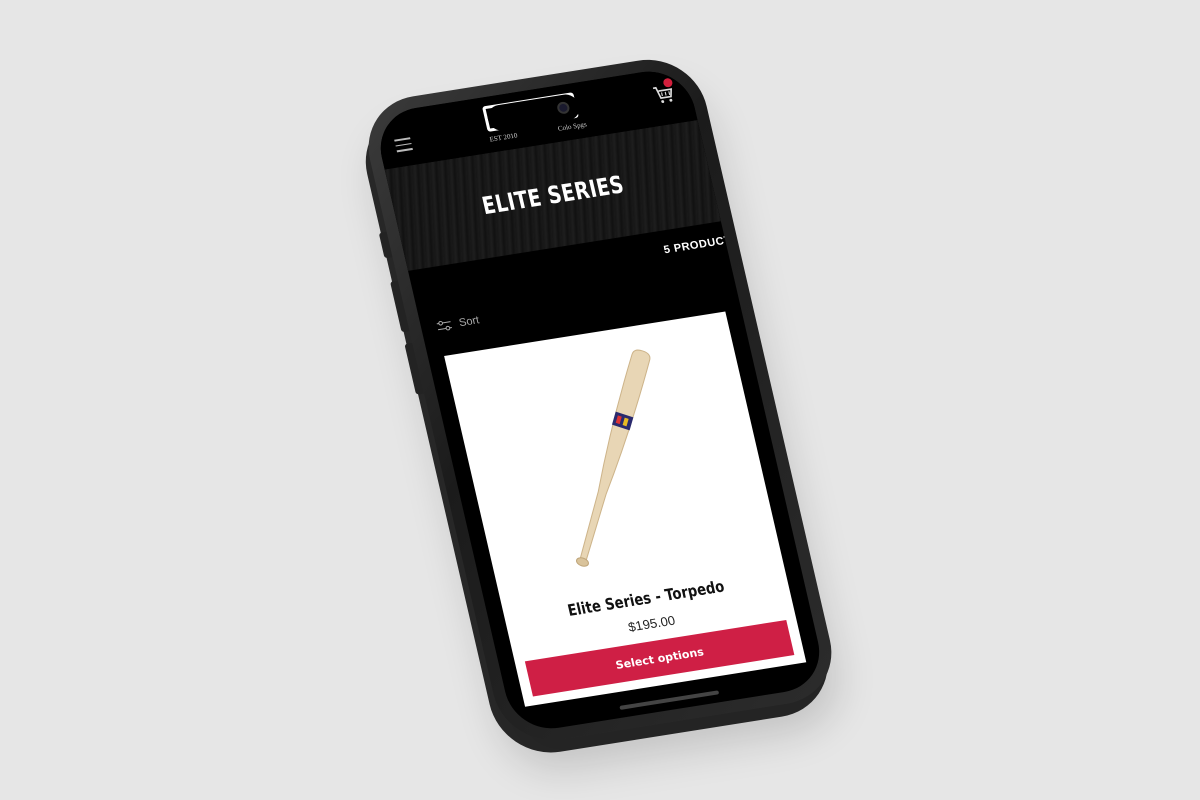 Image resolution: width=1200 pixels, height=800 pixels. I want to click on product-image, so click(612, 455).